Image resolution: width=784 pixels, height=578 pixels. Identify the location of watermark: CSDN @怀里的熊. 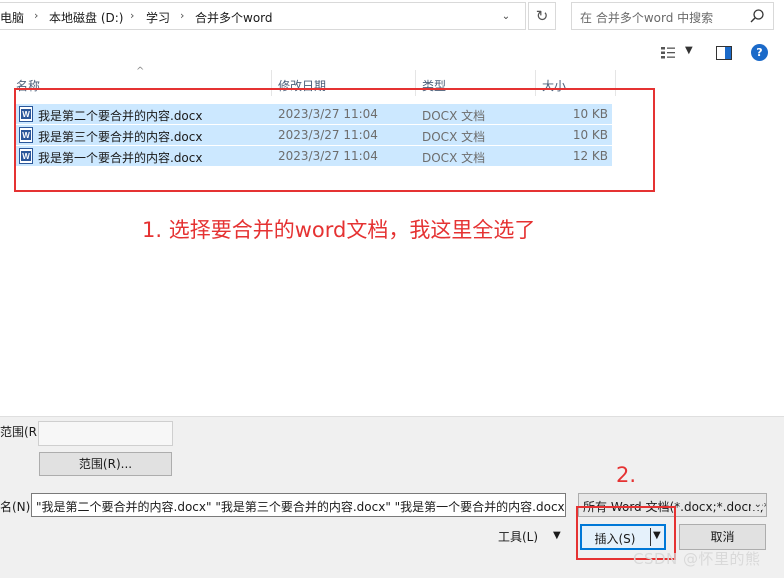
(697, 559).